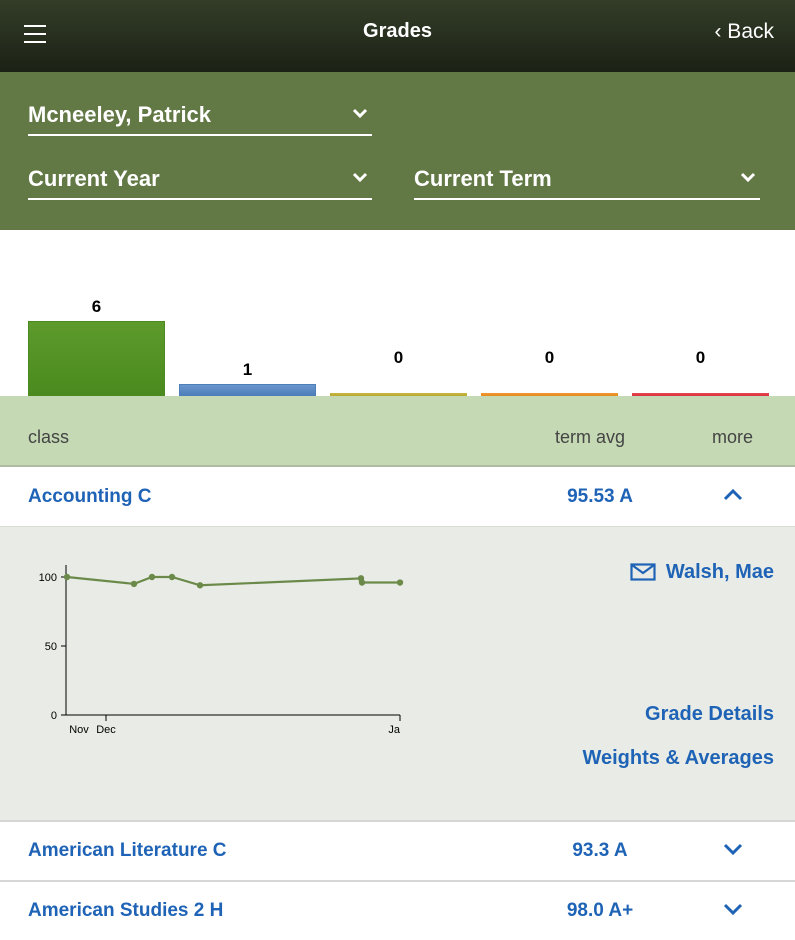 Image resolution: width=795 pixels, height=940 pixels. Describe the element at coordinates (600, 850) in the screenshot. I see `class-term-avg: 93.3 A` at that location.